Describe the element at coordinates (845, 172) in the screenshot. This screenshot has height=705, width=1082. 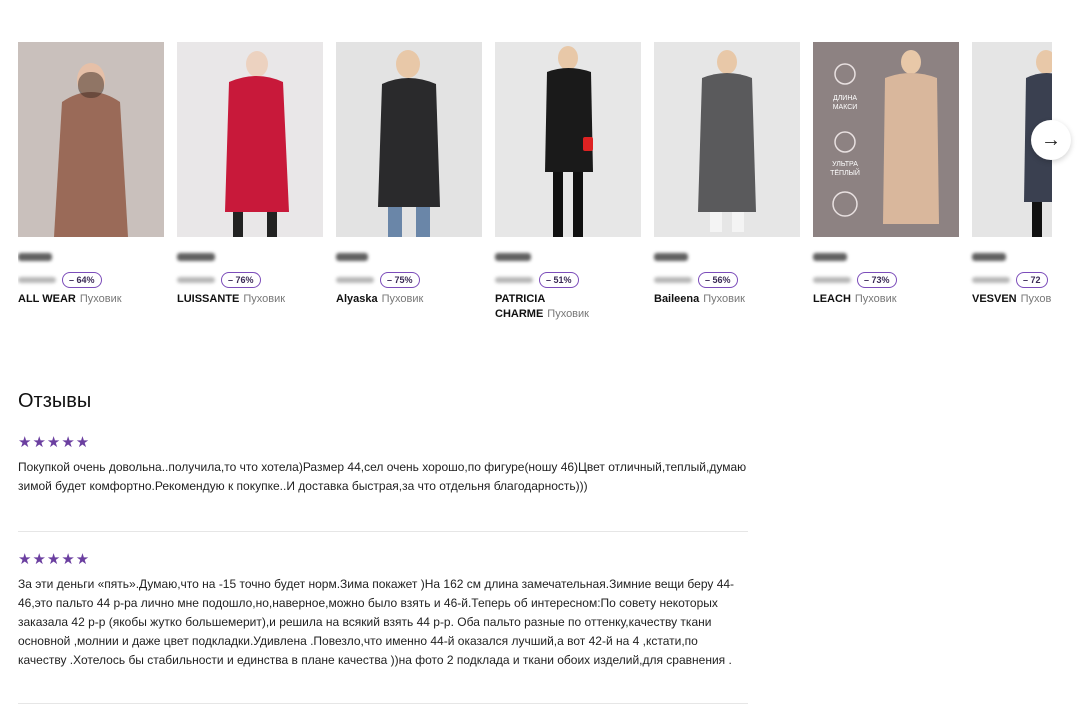
I see `promo-warm-label: ТЁПЛЫЙ` at that location.